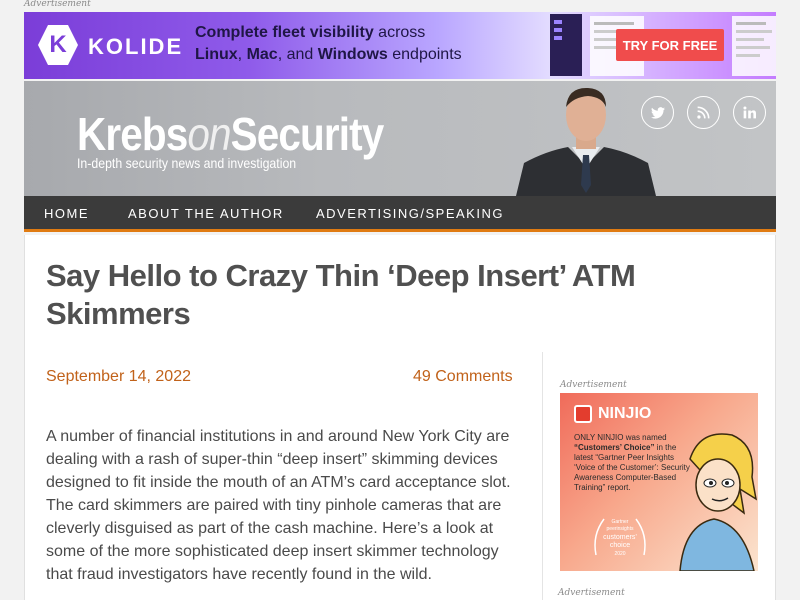 Image resolution: width=800 pixels, height=600 pixels. What do you see at coordinates (463, 377) in the screenshot?
I see `article-comments-link: 49 Comments` at bounding box center [463, 377].